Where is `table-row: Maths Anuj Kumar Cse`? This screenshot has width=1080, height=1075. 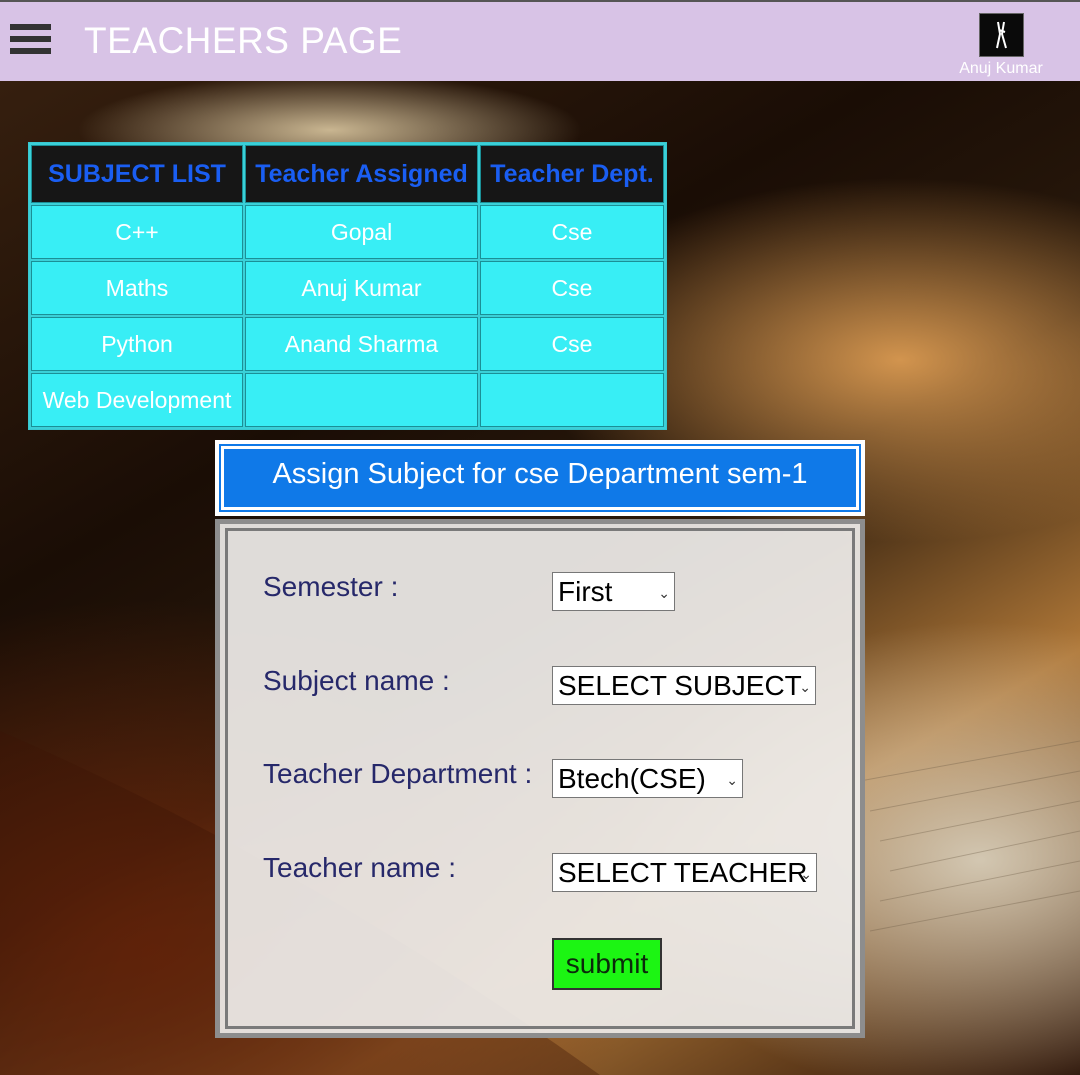 table-row: Maths Anuj Kumar Cse is located at coordinates (347, 288).